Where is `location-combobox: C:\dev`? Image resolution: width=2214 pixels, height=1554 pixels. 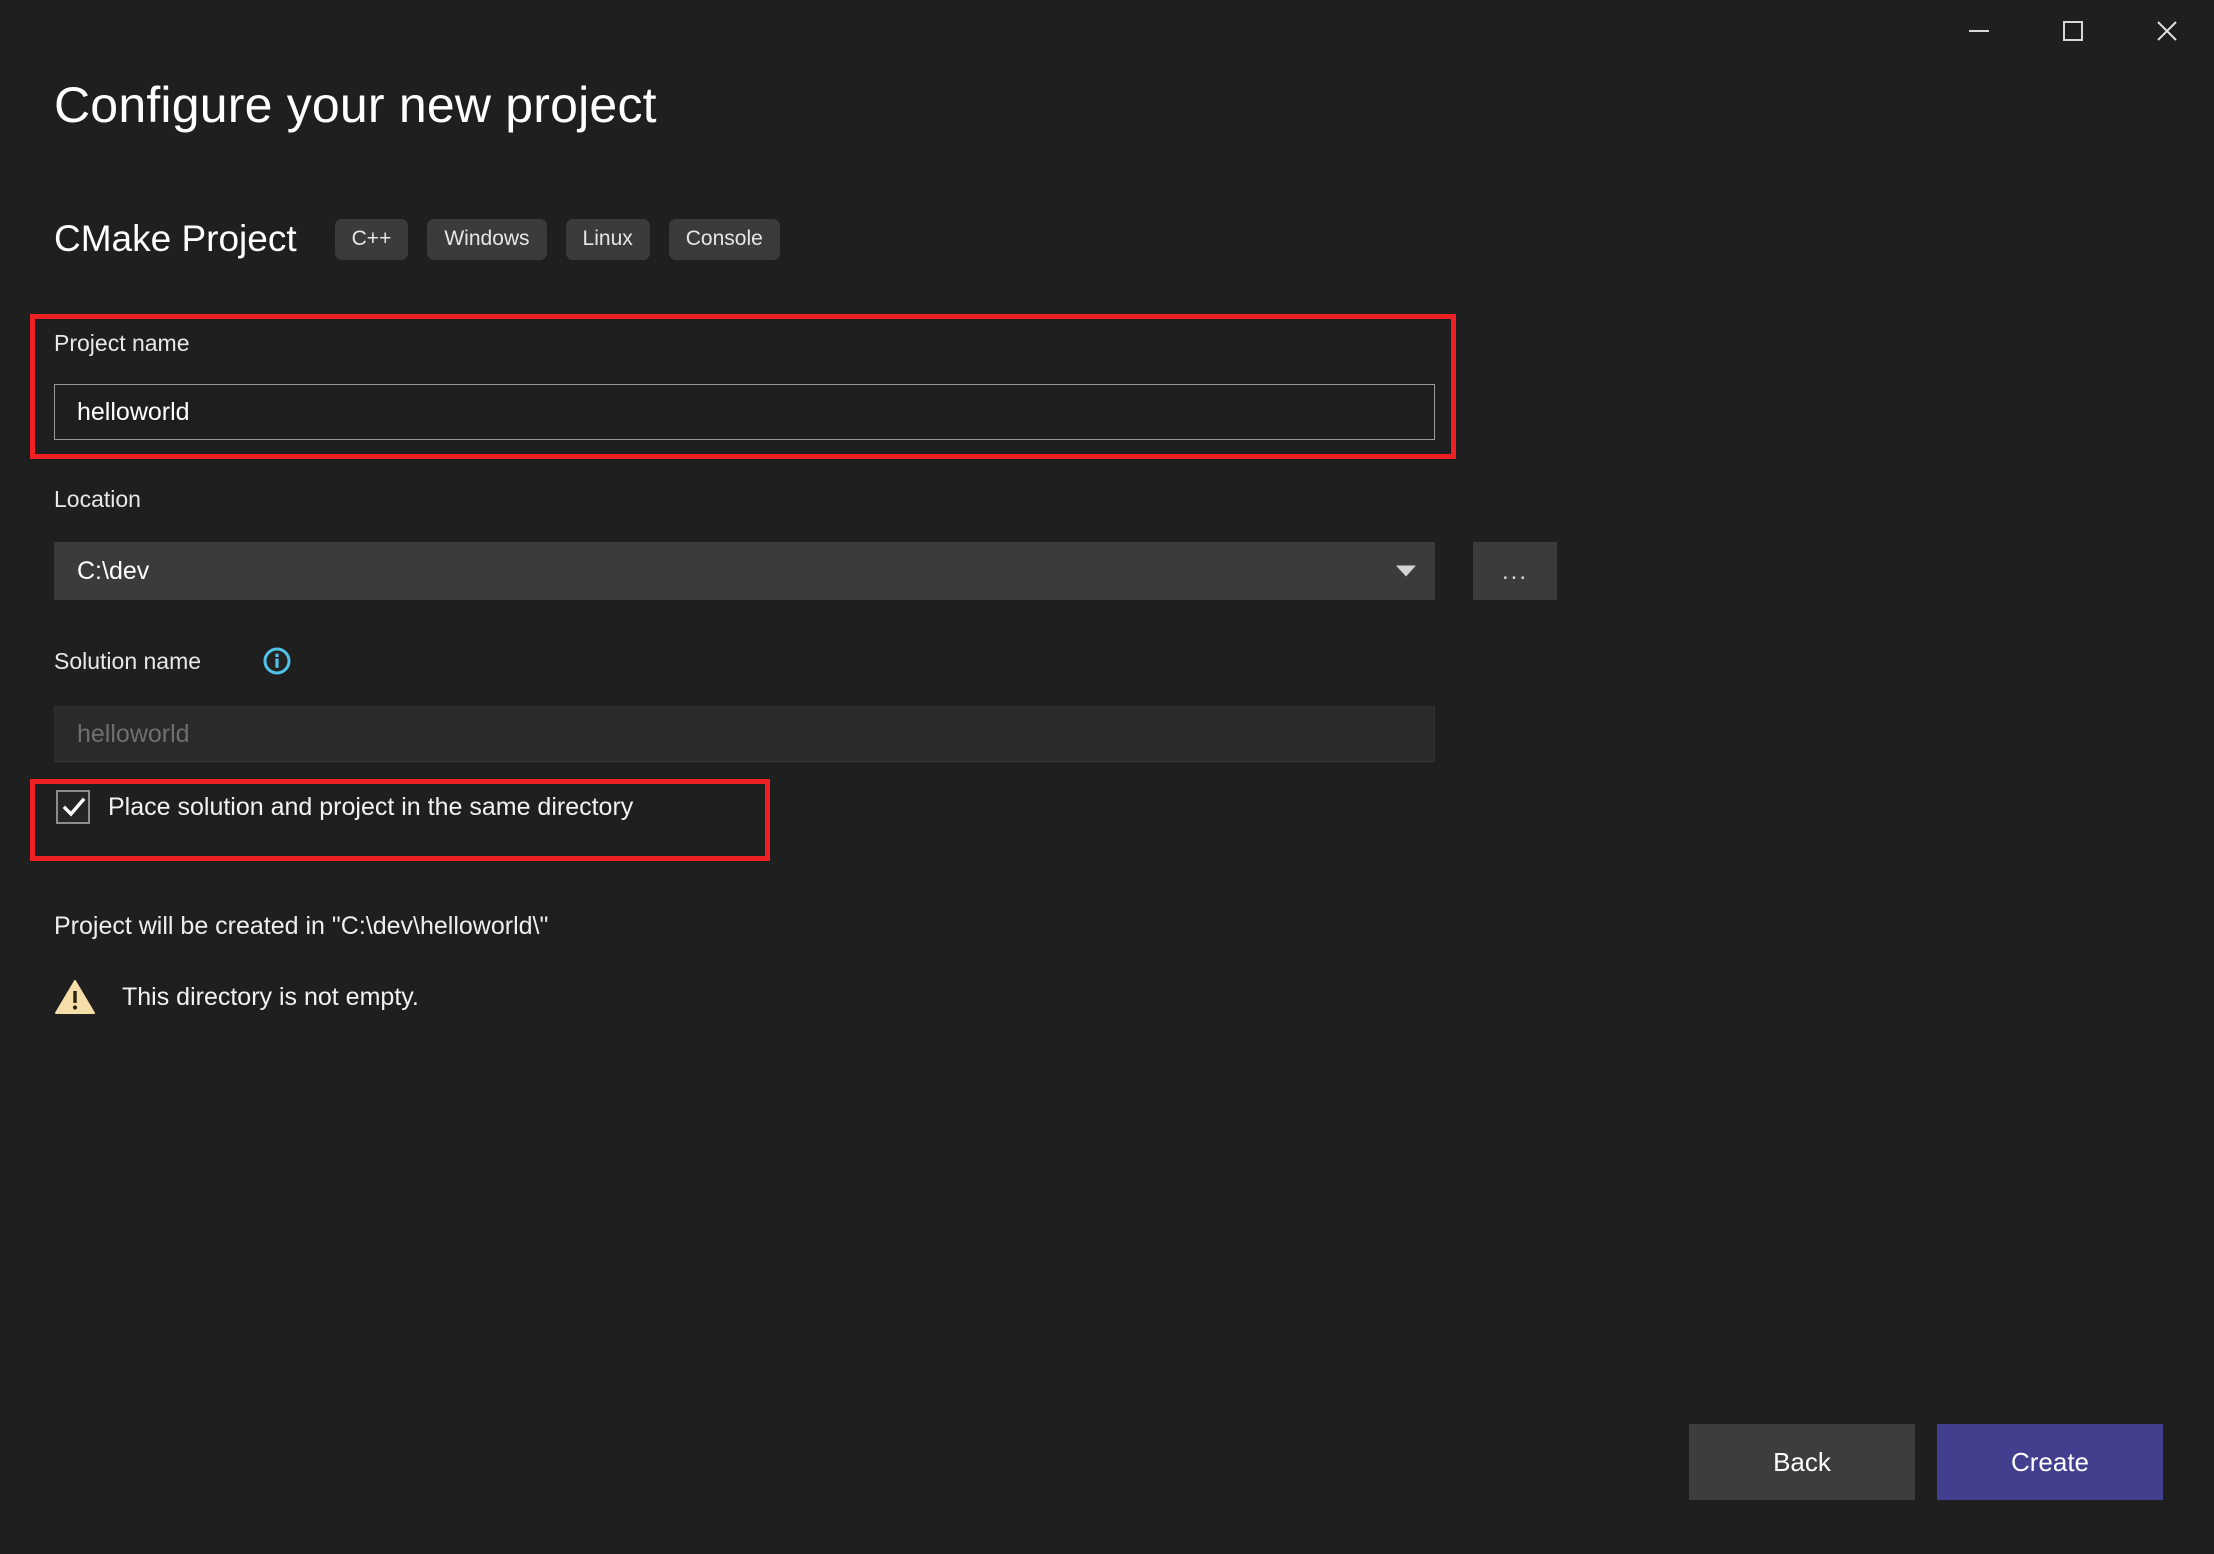 location-combobox: C:\dev is located at coordinates (744, 571).